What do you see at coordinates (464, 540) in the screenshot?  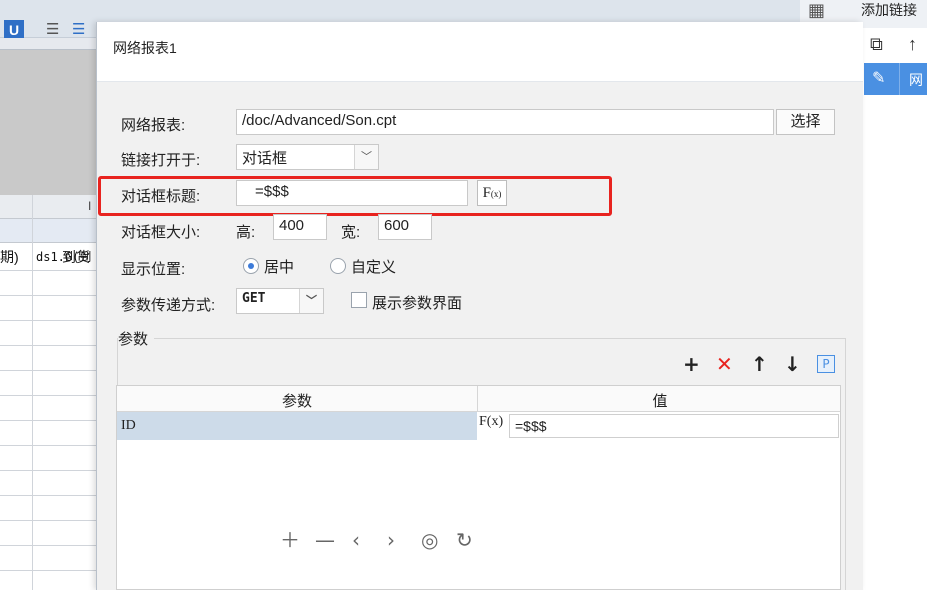 I see `rotate-icon: ↻` at bounding box center [464, 540].